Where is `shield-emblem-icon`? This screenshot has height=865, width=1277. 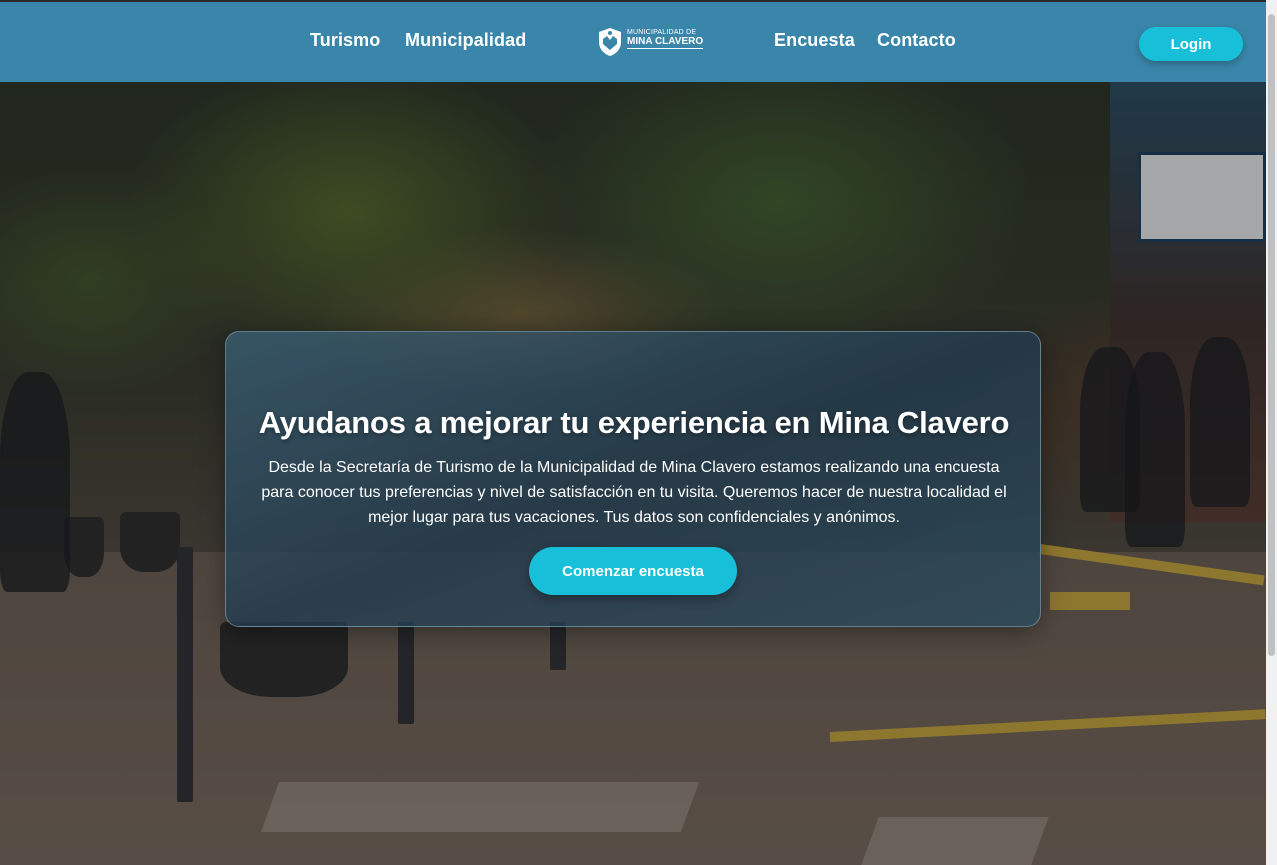
shield-emblem-icon is located at coordinates (610, 42).